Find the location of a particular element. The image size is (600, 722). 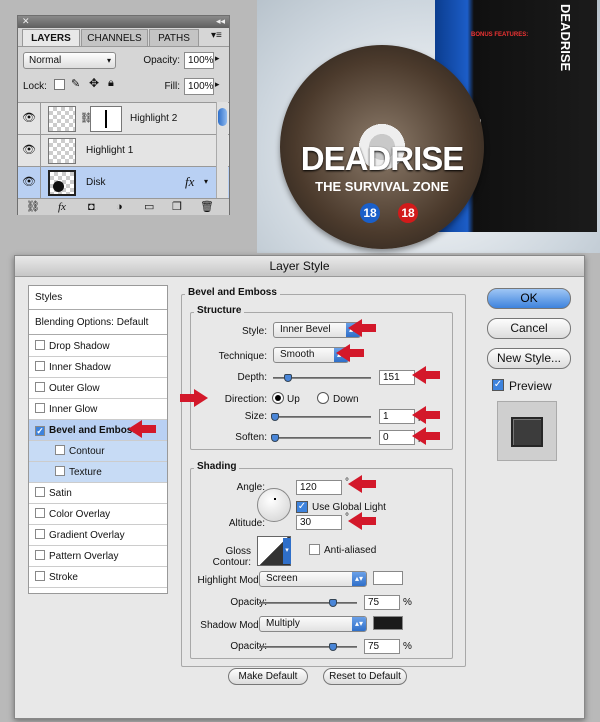

scrollbar-thumb is located at coordinates (222, 117).